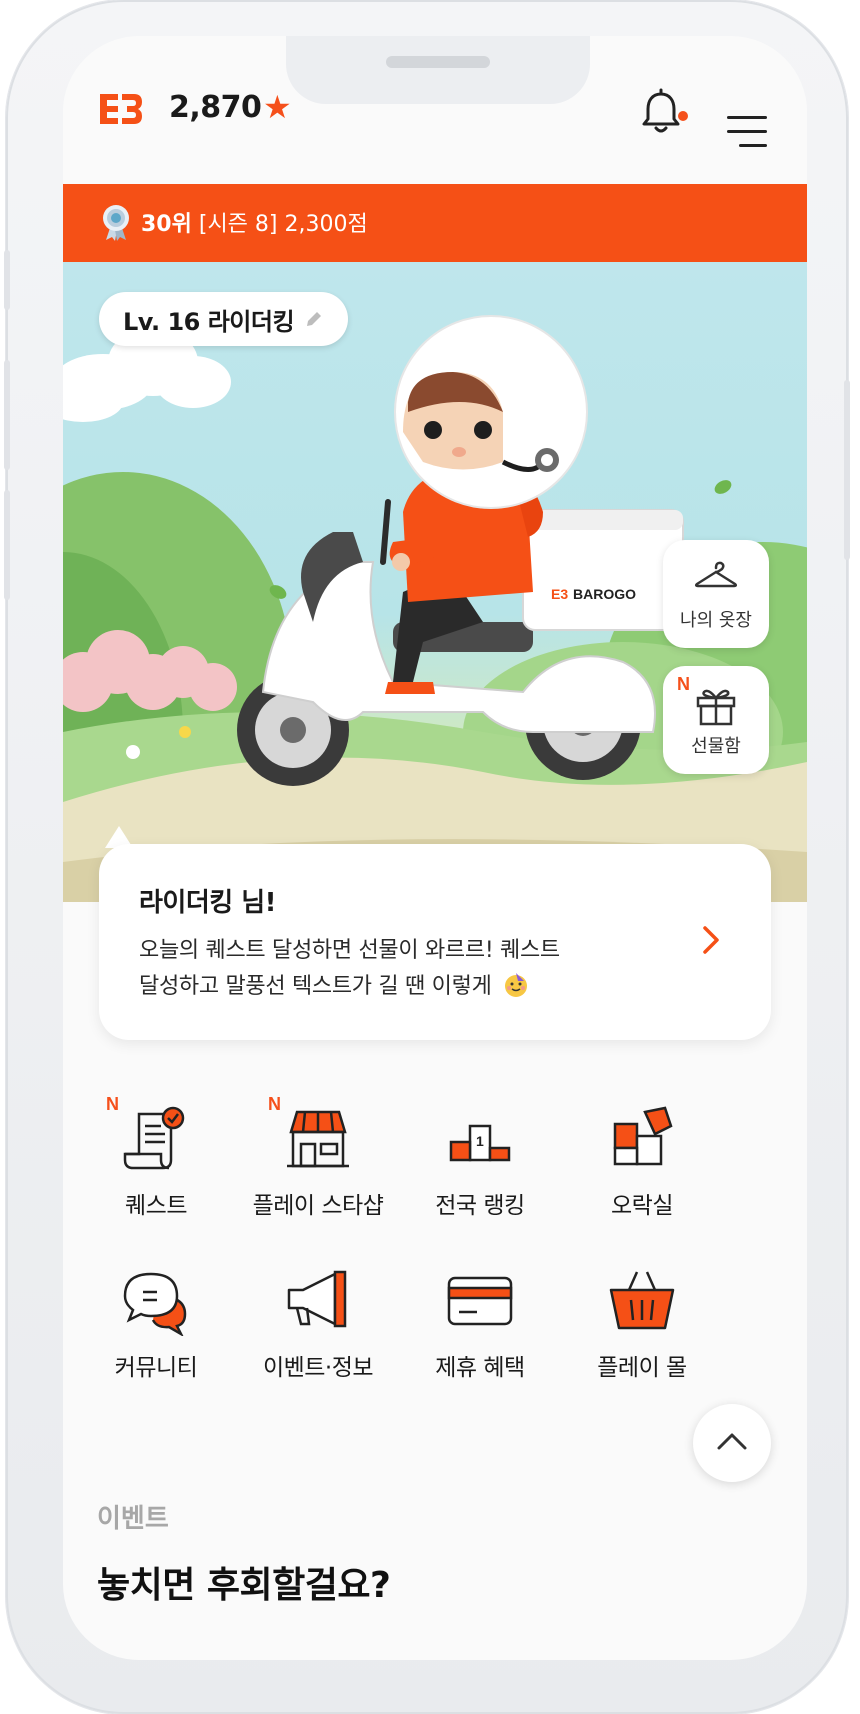  Describe the element at coordinates (642, 1206) in the screenshot. I see `menu-label: 오락실` at that location.